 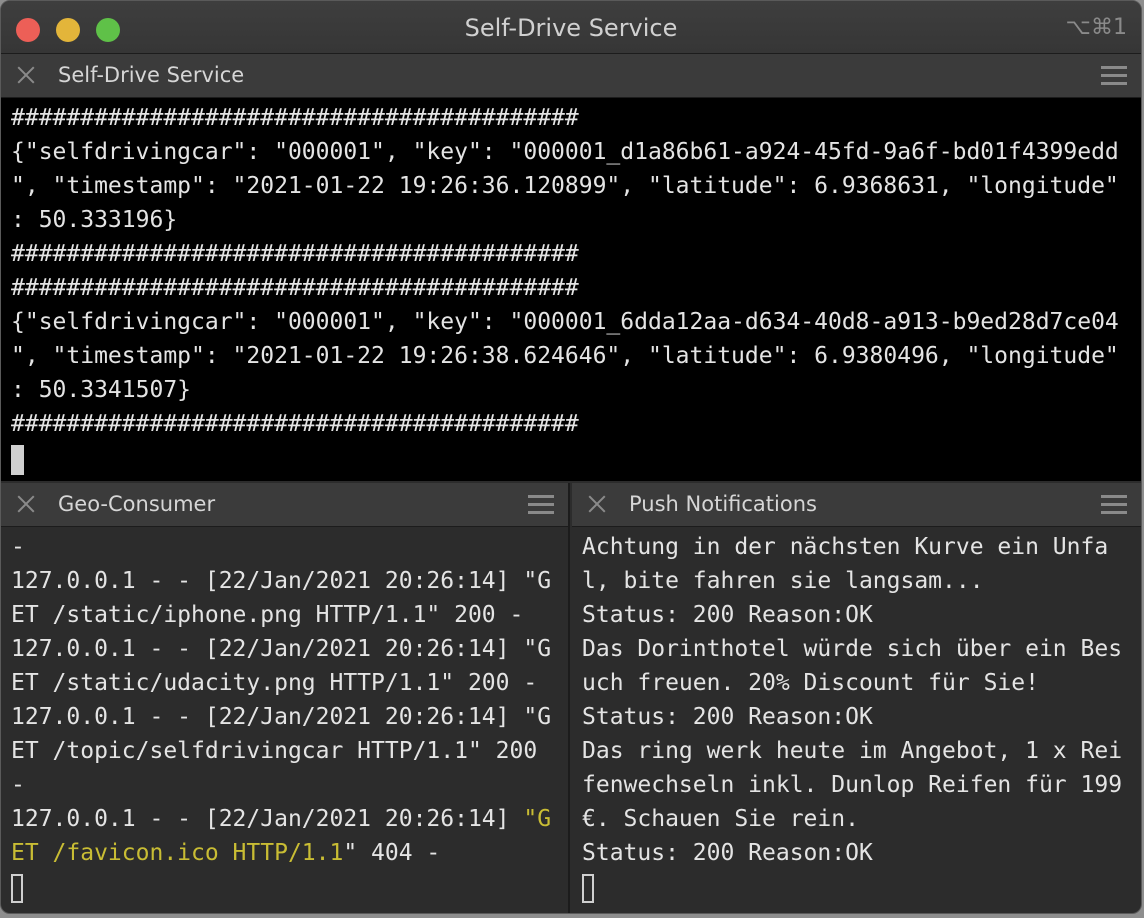 I want to click on pane-tab-bar: Self-Drive Service, so click(x=571, y=76).